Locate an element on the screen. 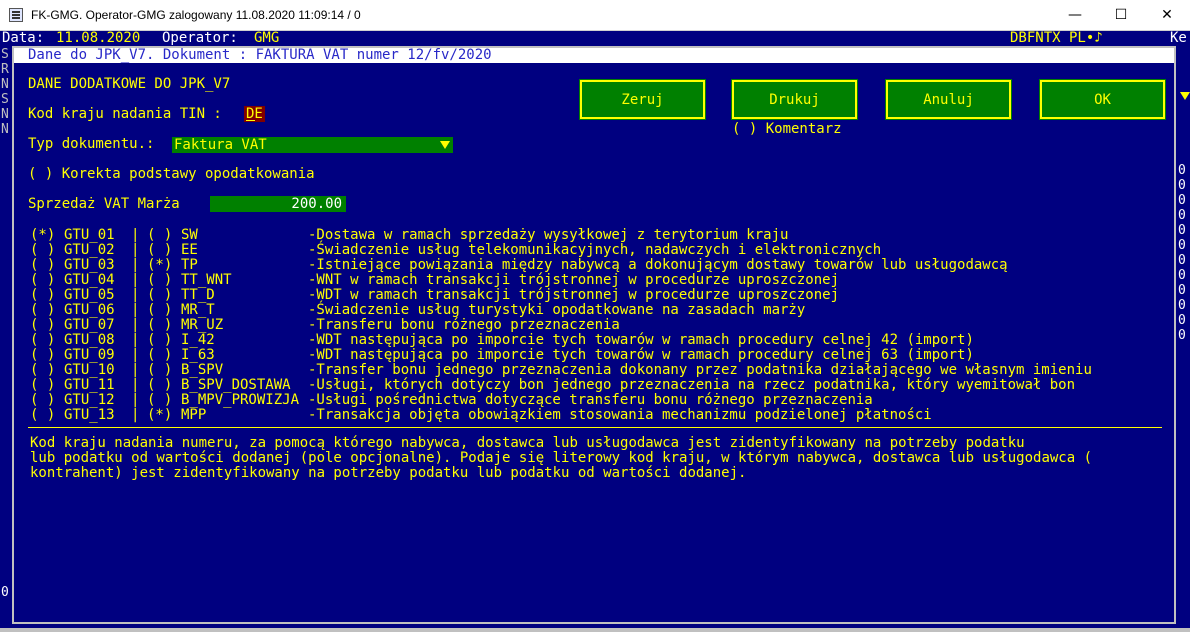 The height and width of the screenshot is (632, 1190). gtu-code: GTU_09 is located at coordinates (89, 355).